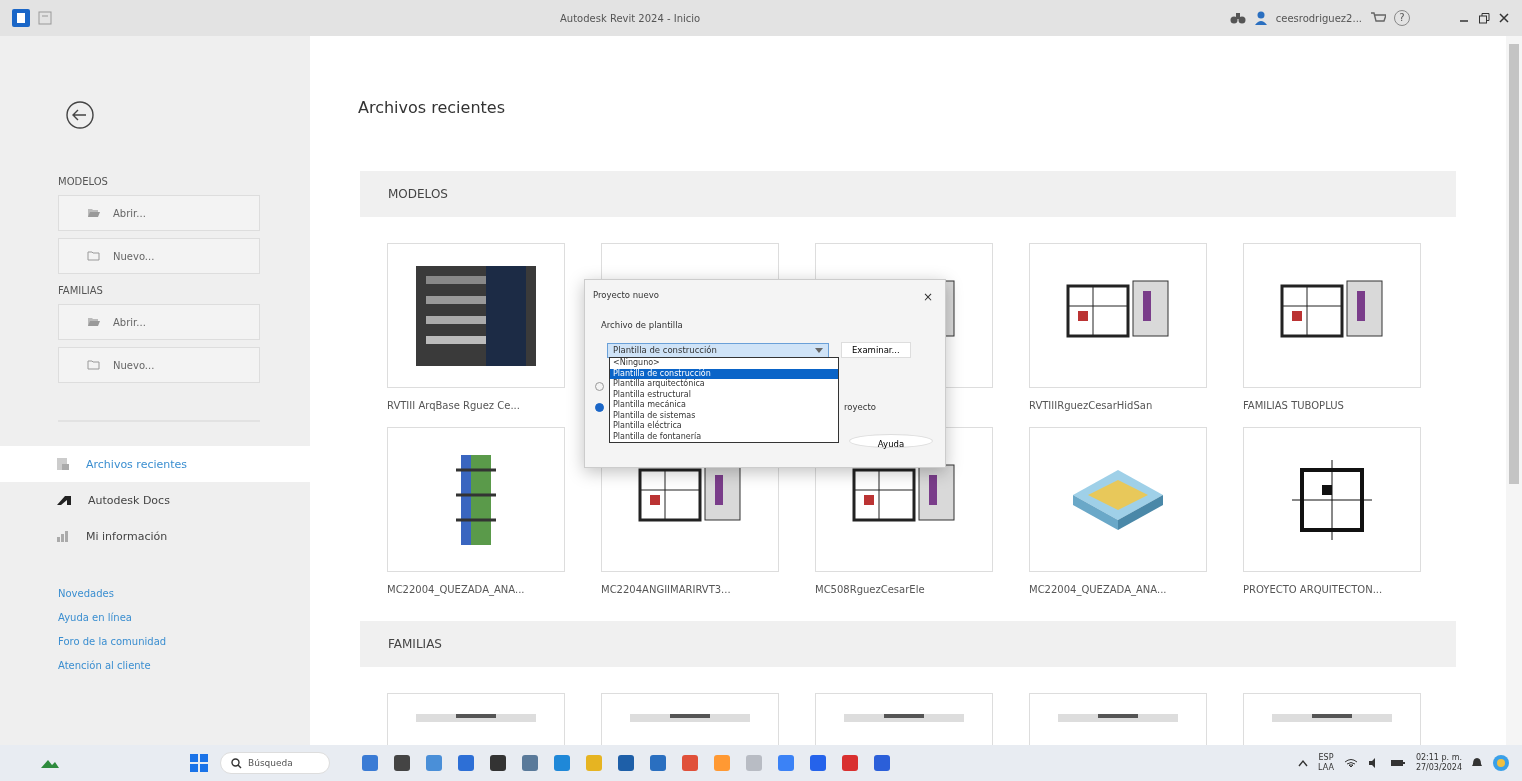  I want to click on section-label: MODELOS, so click(83, 181).